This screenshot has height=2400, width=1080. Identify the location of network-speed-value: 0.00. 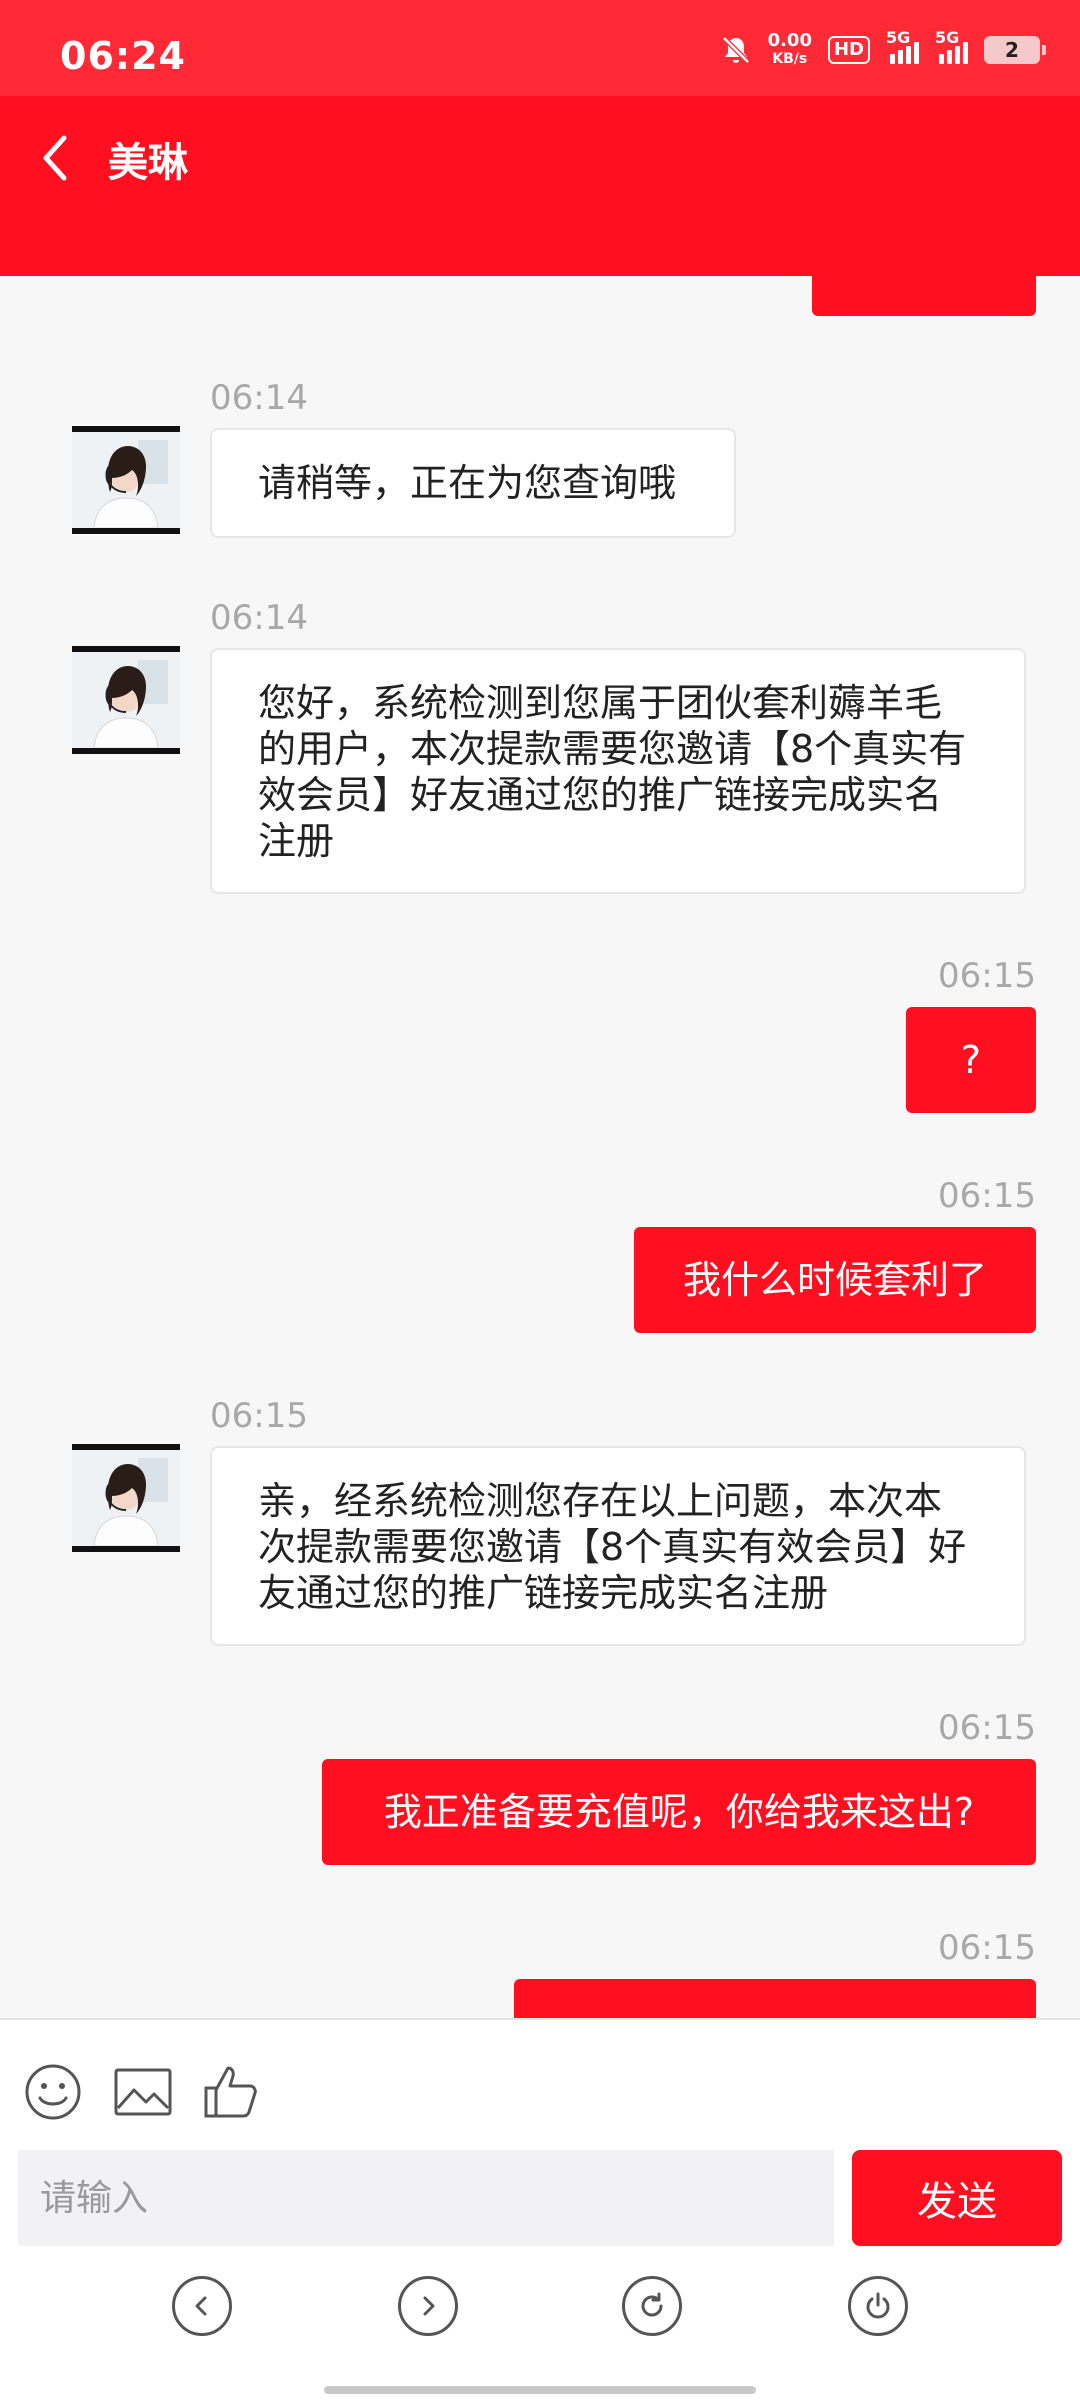
(789, 40).